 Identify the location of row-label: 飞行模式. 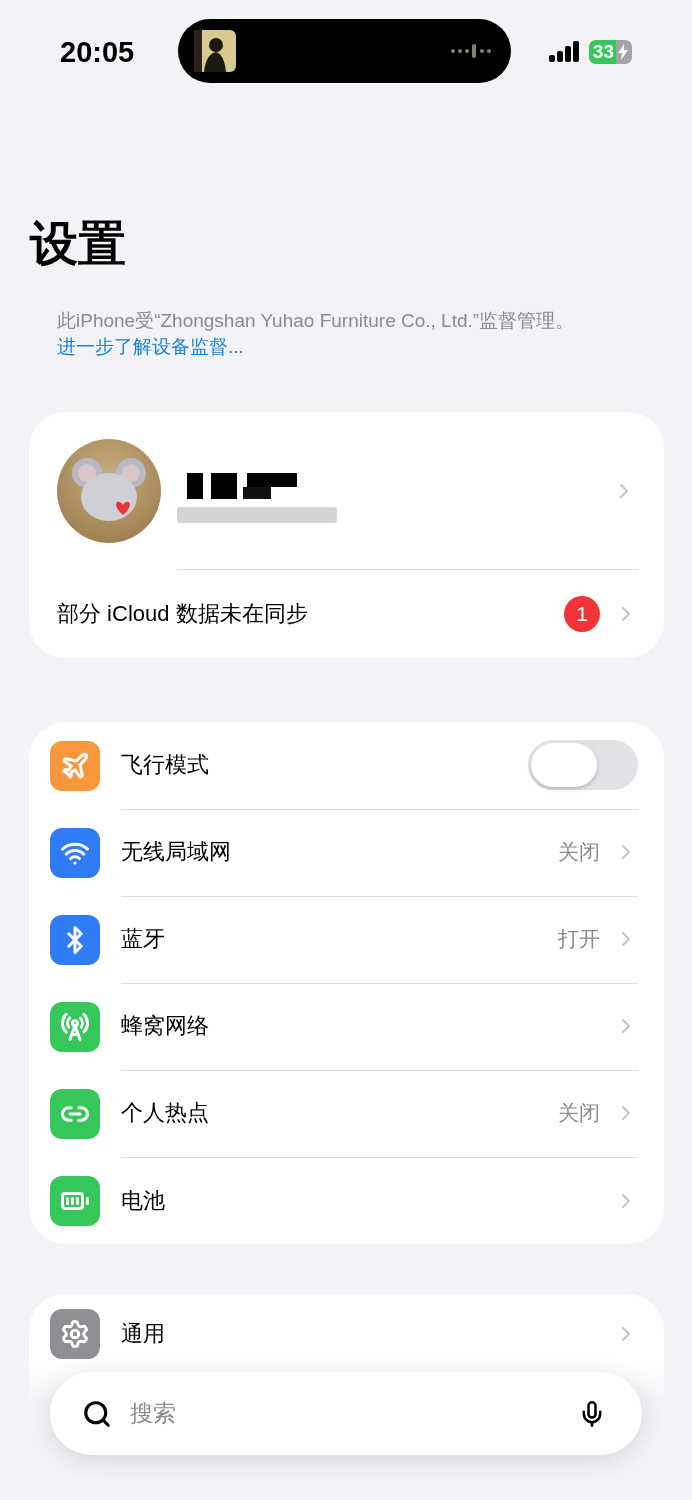
(165, 765).